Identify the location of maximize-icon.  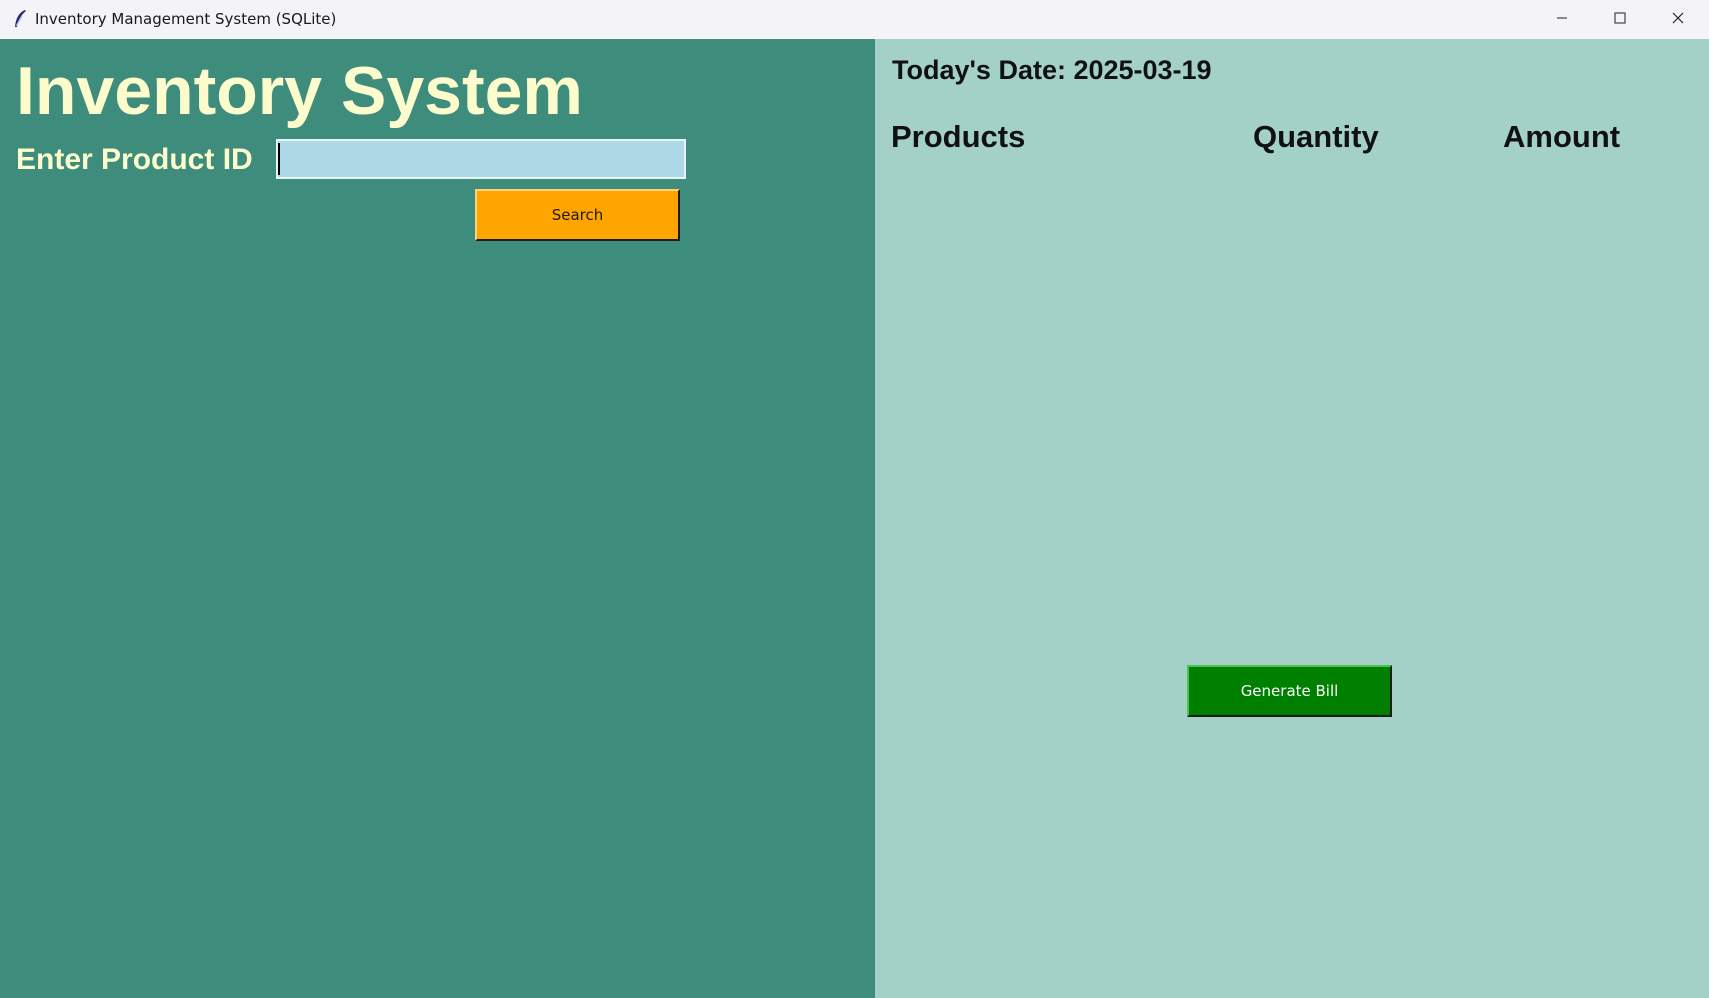
(1620, 20).